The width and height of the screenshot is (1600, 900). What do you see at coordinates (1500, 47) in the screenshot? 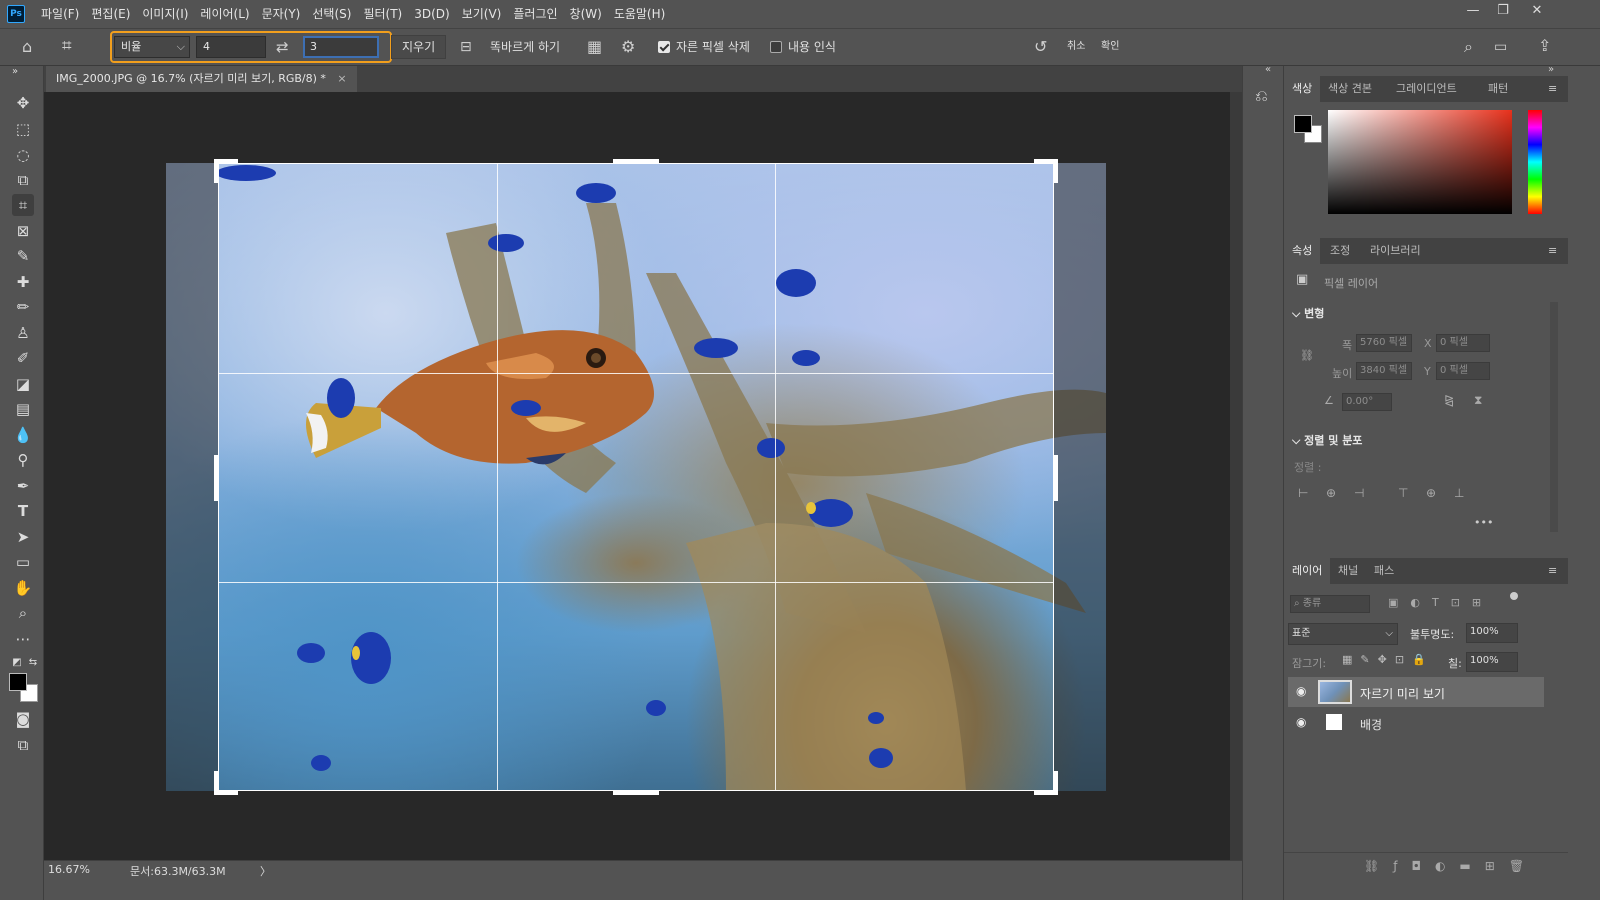
I see `workspace-icon: ▭` at bounding box center [1500, 47].